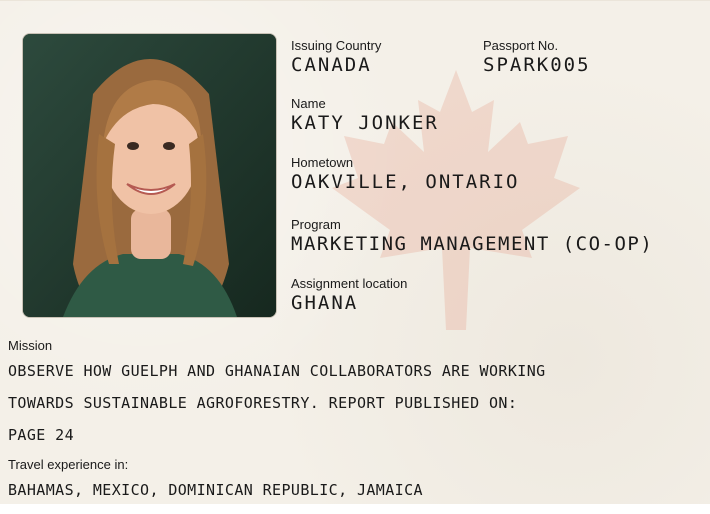 This screenshot has height=514, width=710. What do you see at coordinates (405, 182) in the screenshot?
I see `hometown-value: OAKVILLE, ONTARIO` at bounding box center [405, 182].